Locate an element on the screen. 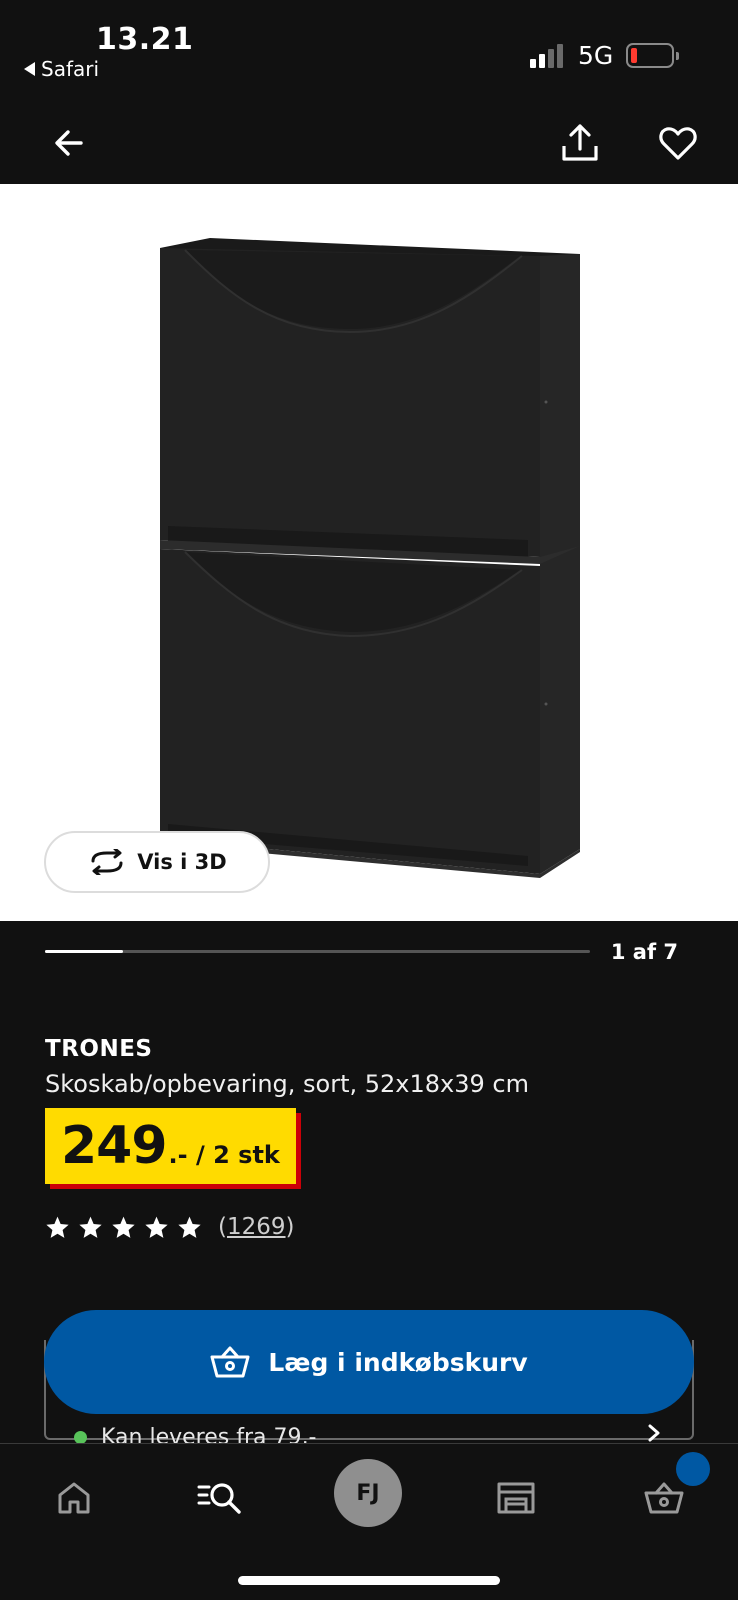  view-in-3d-label: Vis i 3D is located at coordinates (182, 862).